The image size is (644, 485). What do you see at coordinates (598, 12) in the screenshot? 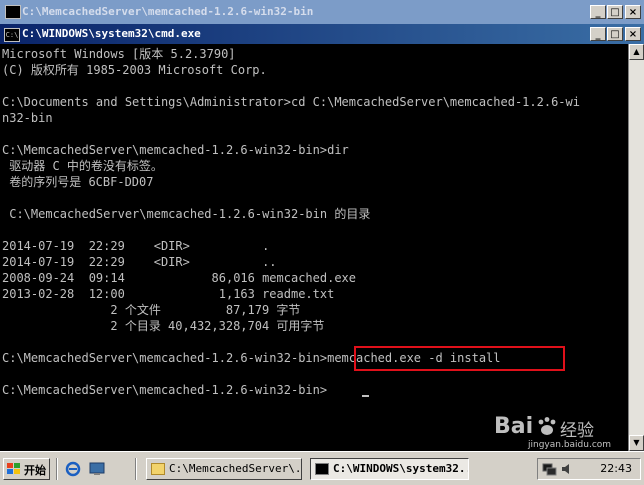
I see `outer-minimize-button: _` at bounding box center [598, 12].